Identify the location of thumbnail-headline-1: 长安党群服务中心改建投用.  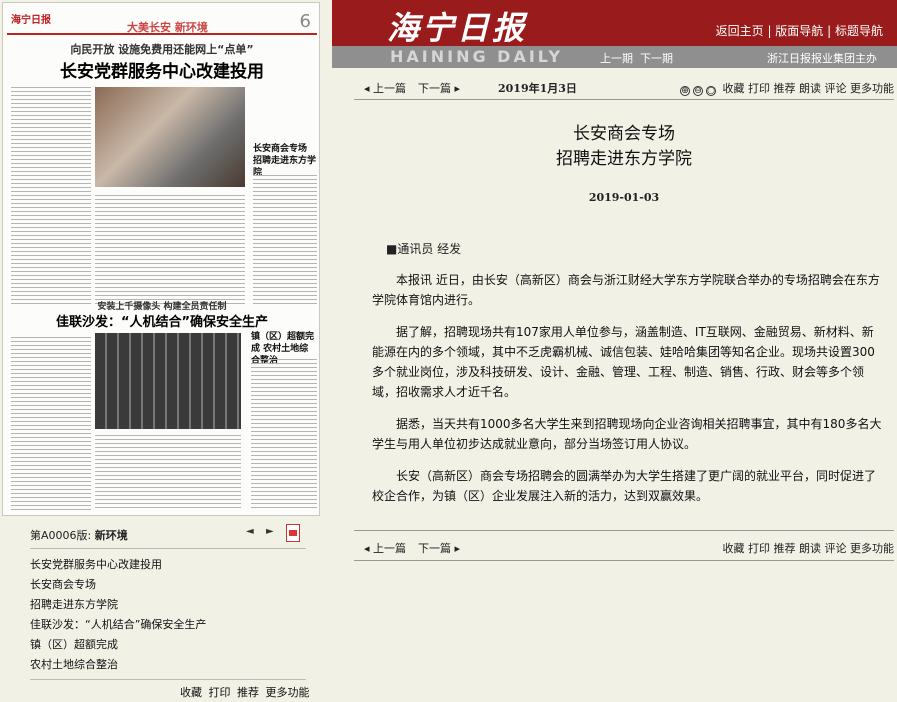
(162, 72).